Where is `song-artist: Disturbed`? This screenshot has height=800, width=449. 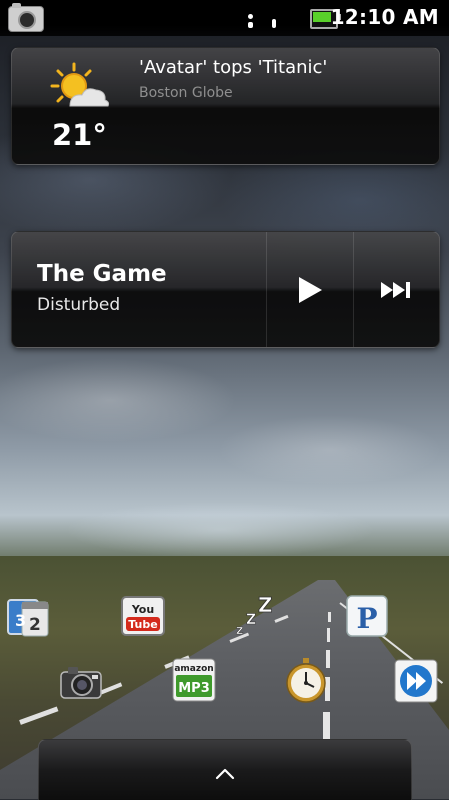
song-artist: Disturbed is located at coordinates (79, 305).